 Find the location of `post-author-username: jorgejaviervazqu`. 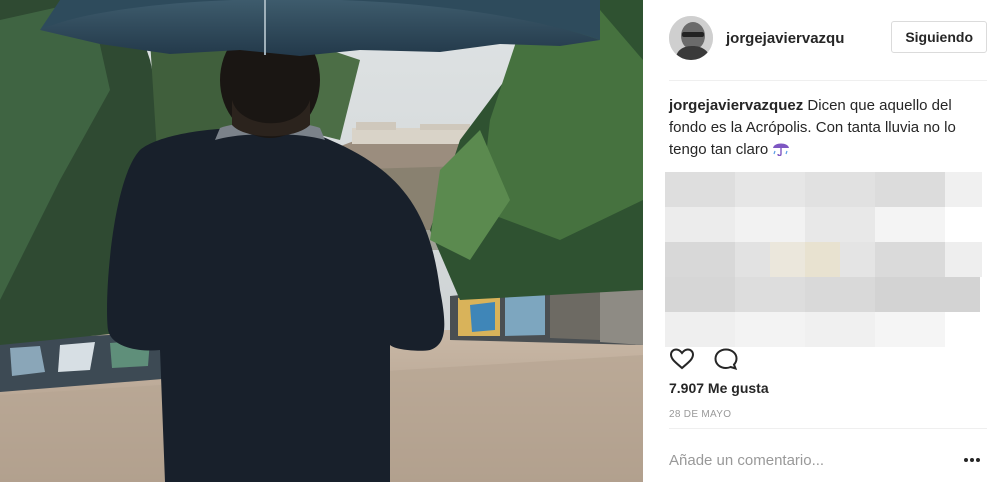

post-author-username: jorgejaviervazqu is located at coordinates (785, 38).